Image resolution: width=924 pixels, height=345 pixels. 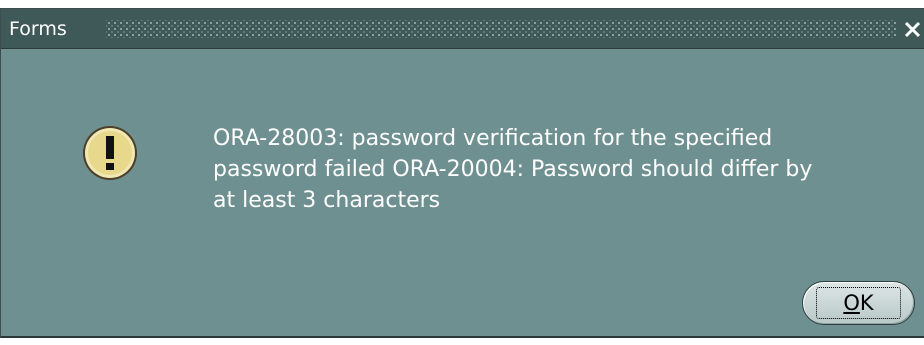 I want to click on ok-button-label: OK, so click(x=858, y=303).